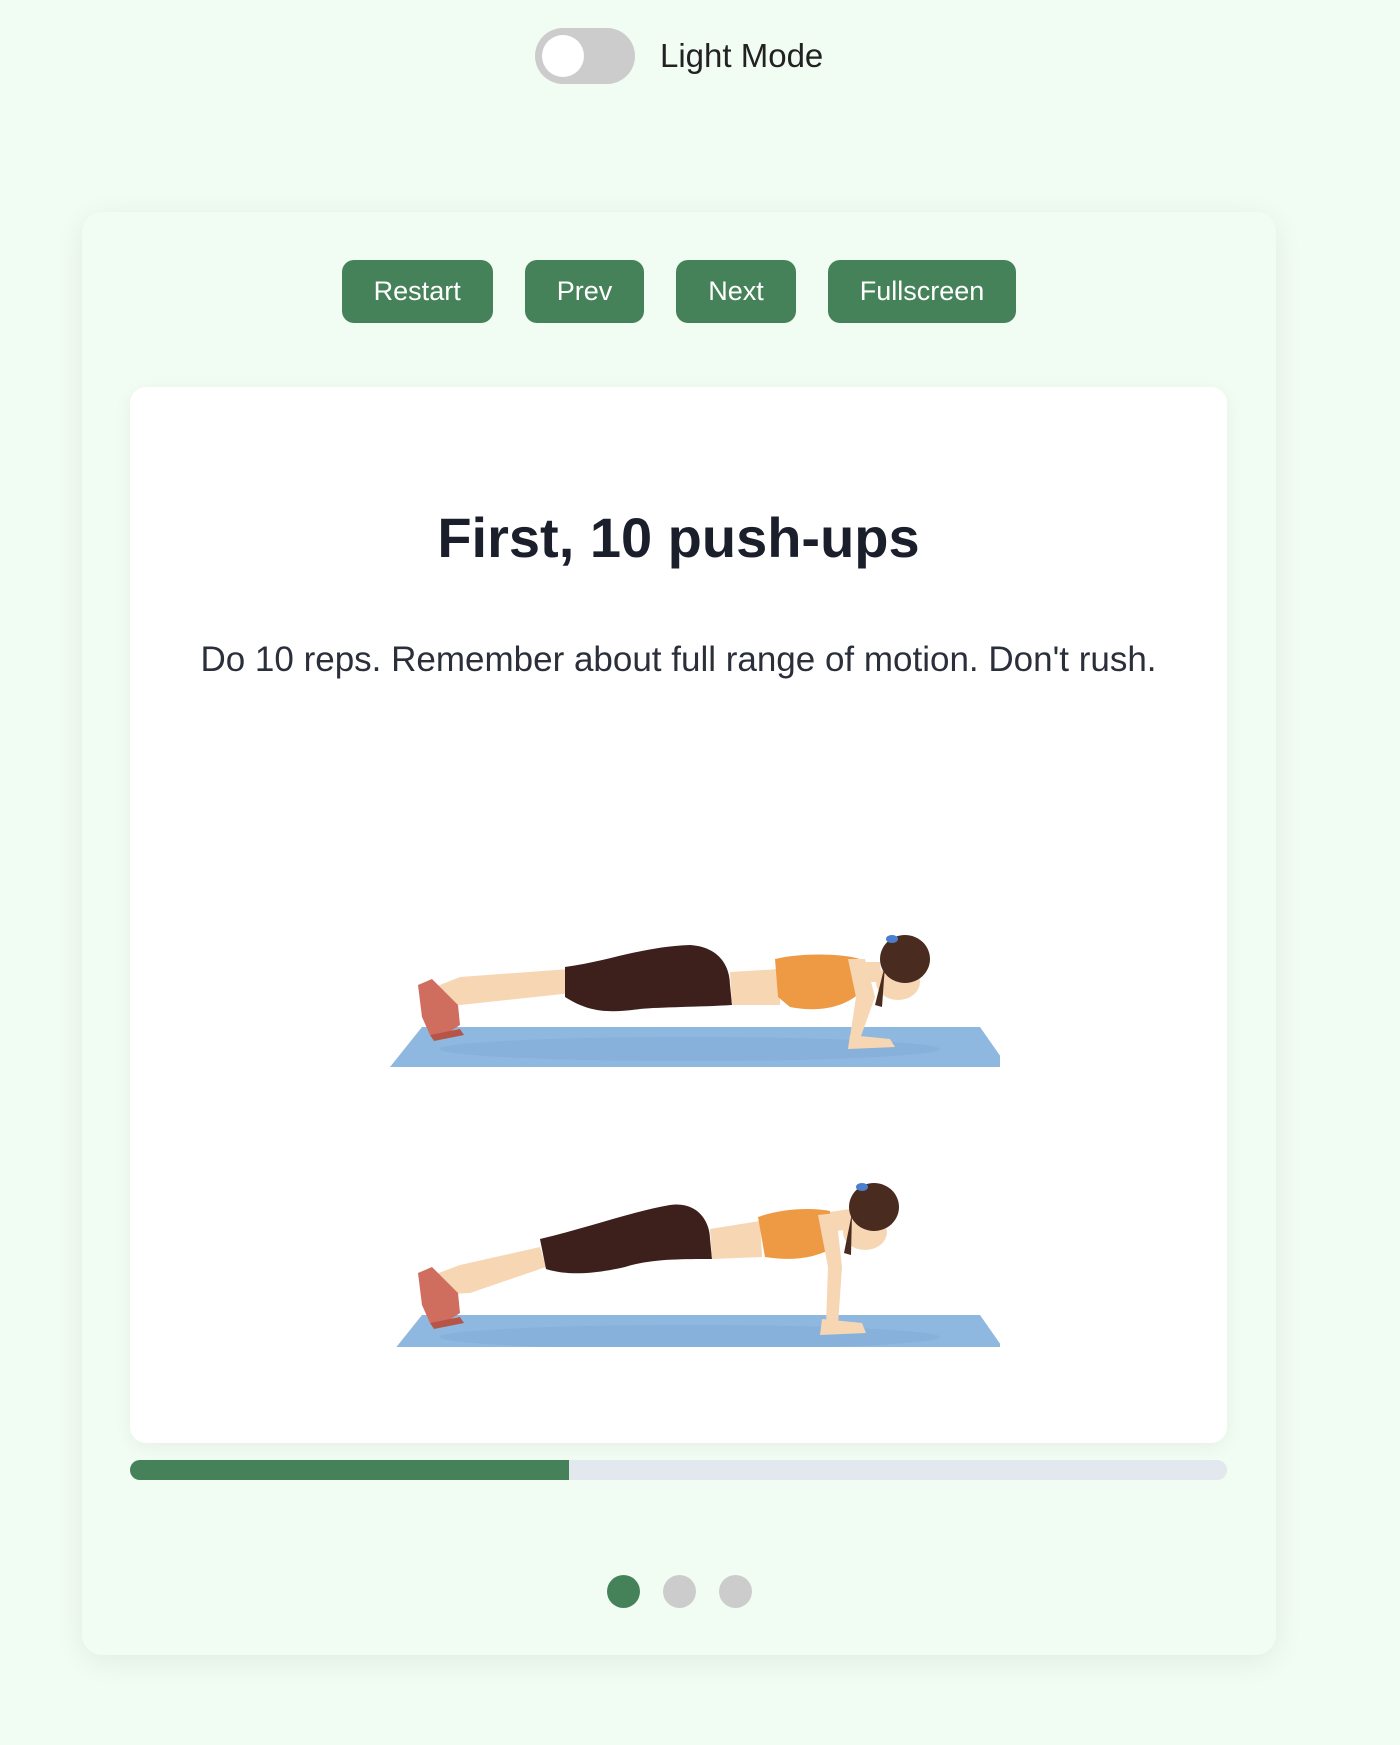 This screenshot has height=1745, width=1400. What do you see at coordinates (922, 291) in the screenshot?
I see `fullscreen-button: Fullscreen` at bounding box center [922, 291].